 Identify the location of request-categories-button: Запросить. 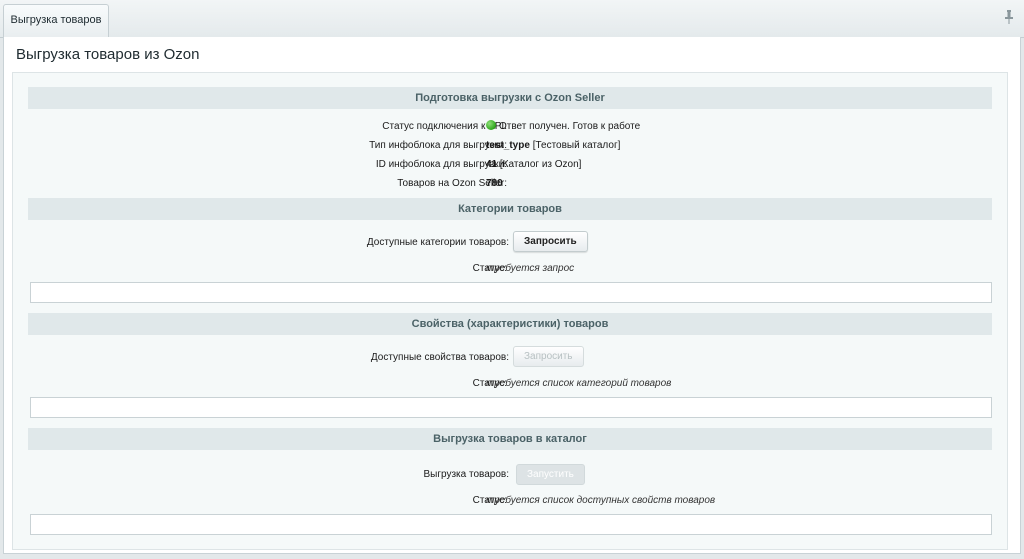
(550, 241).